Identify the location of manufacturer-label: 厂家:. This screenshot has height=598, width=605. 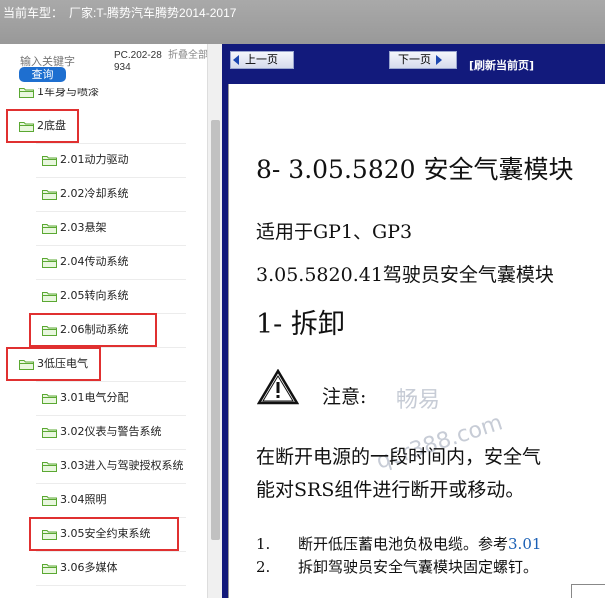
(83, 13).